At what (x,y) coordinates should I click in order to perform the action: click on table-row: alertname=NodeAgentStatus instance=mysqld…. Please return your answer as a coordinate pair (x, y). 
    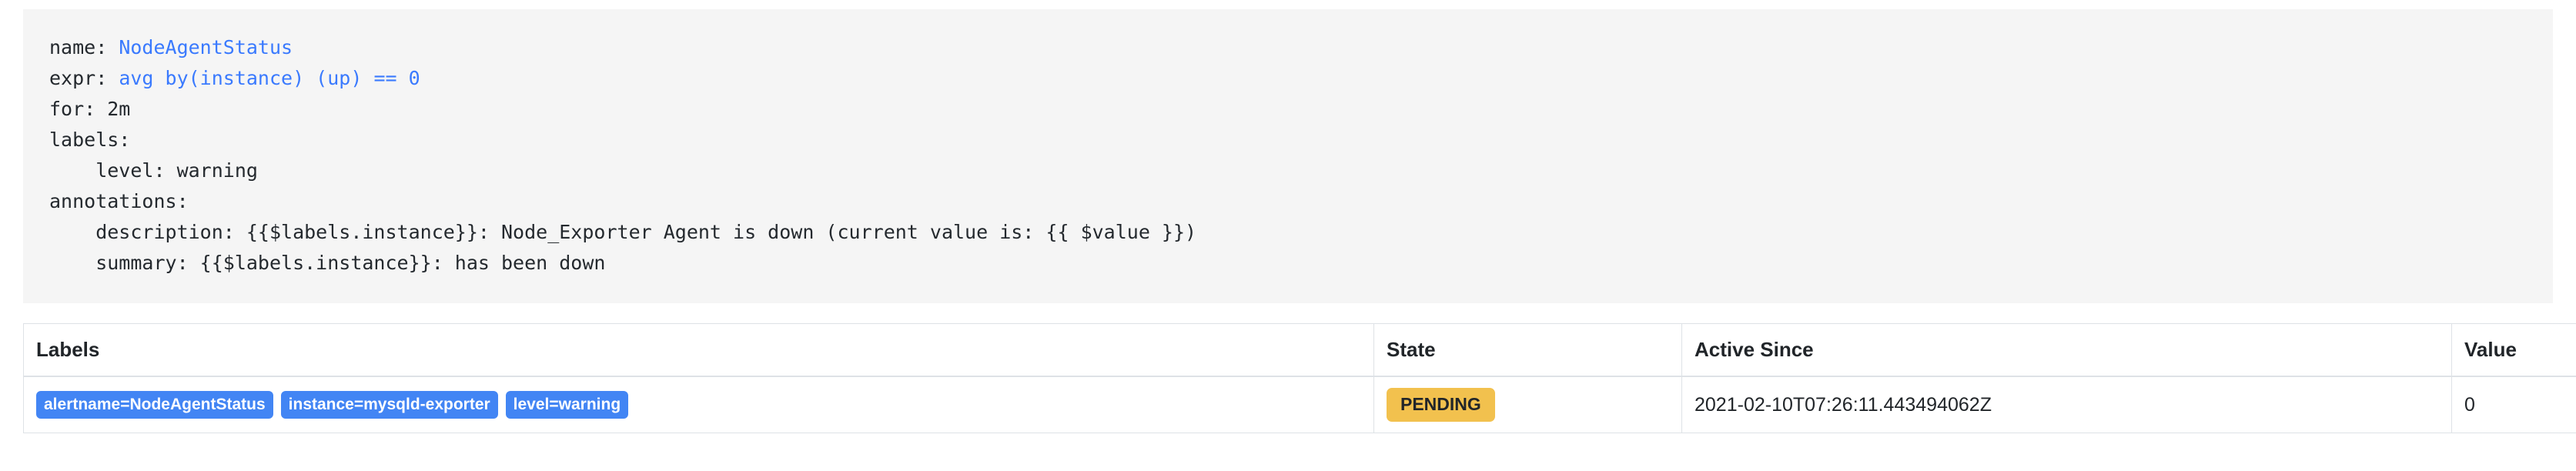
    Looking at the image, I should click on (1300, 404).